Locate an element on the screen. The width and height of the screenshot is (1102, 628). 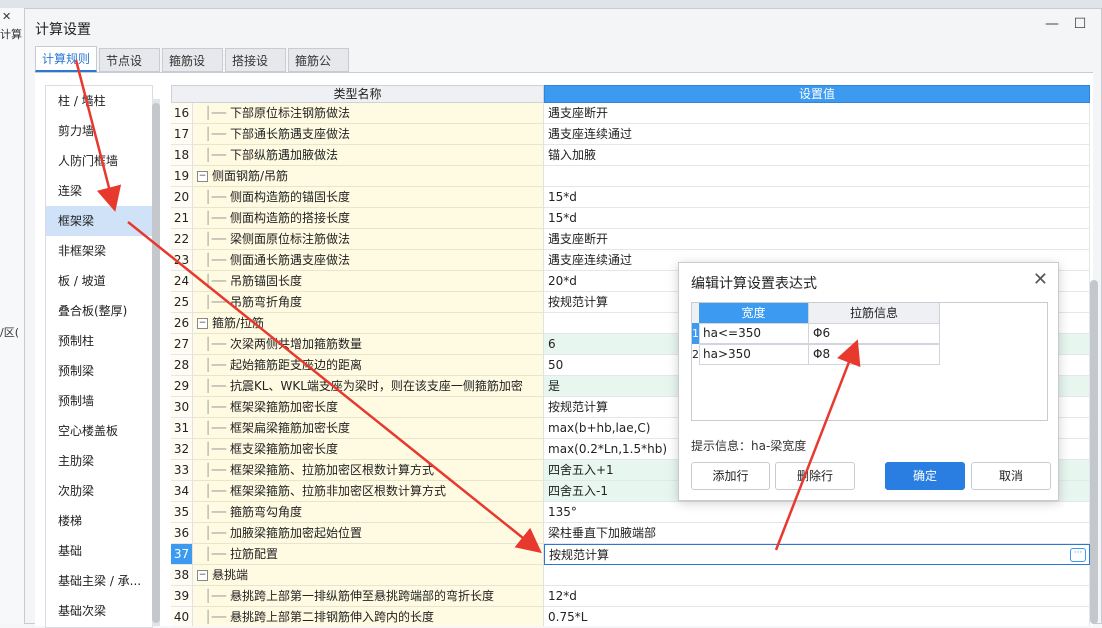
tab-stirrup-settings: 箍筋设置 is located at coordinates (192, 70).